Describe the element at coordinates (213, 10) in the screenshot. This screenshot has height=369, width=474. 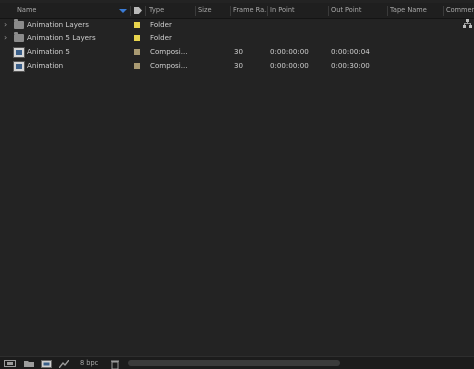
I see `column-size: Size` at that location.